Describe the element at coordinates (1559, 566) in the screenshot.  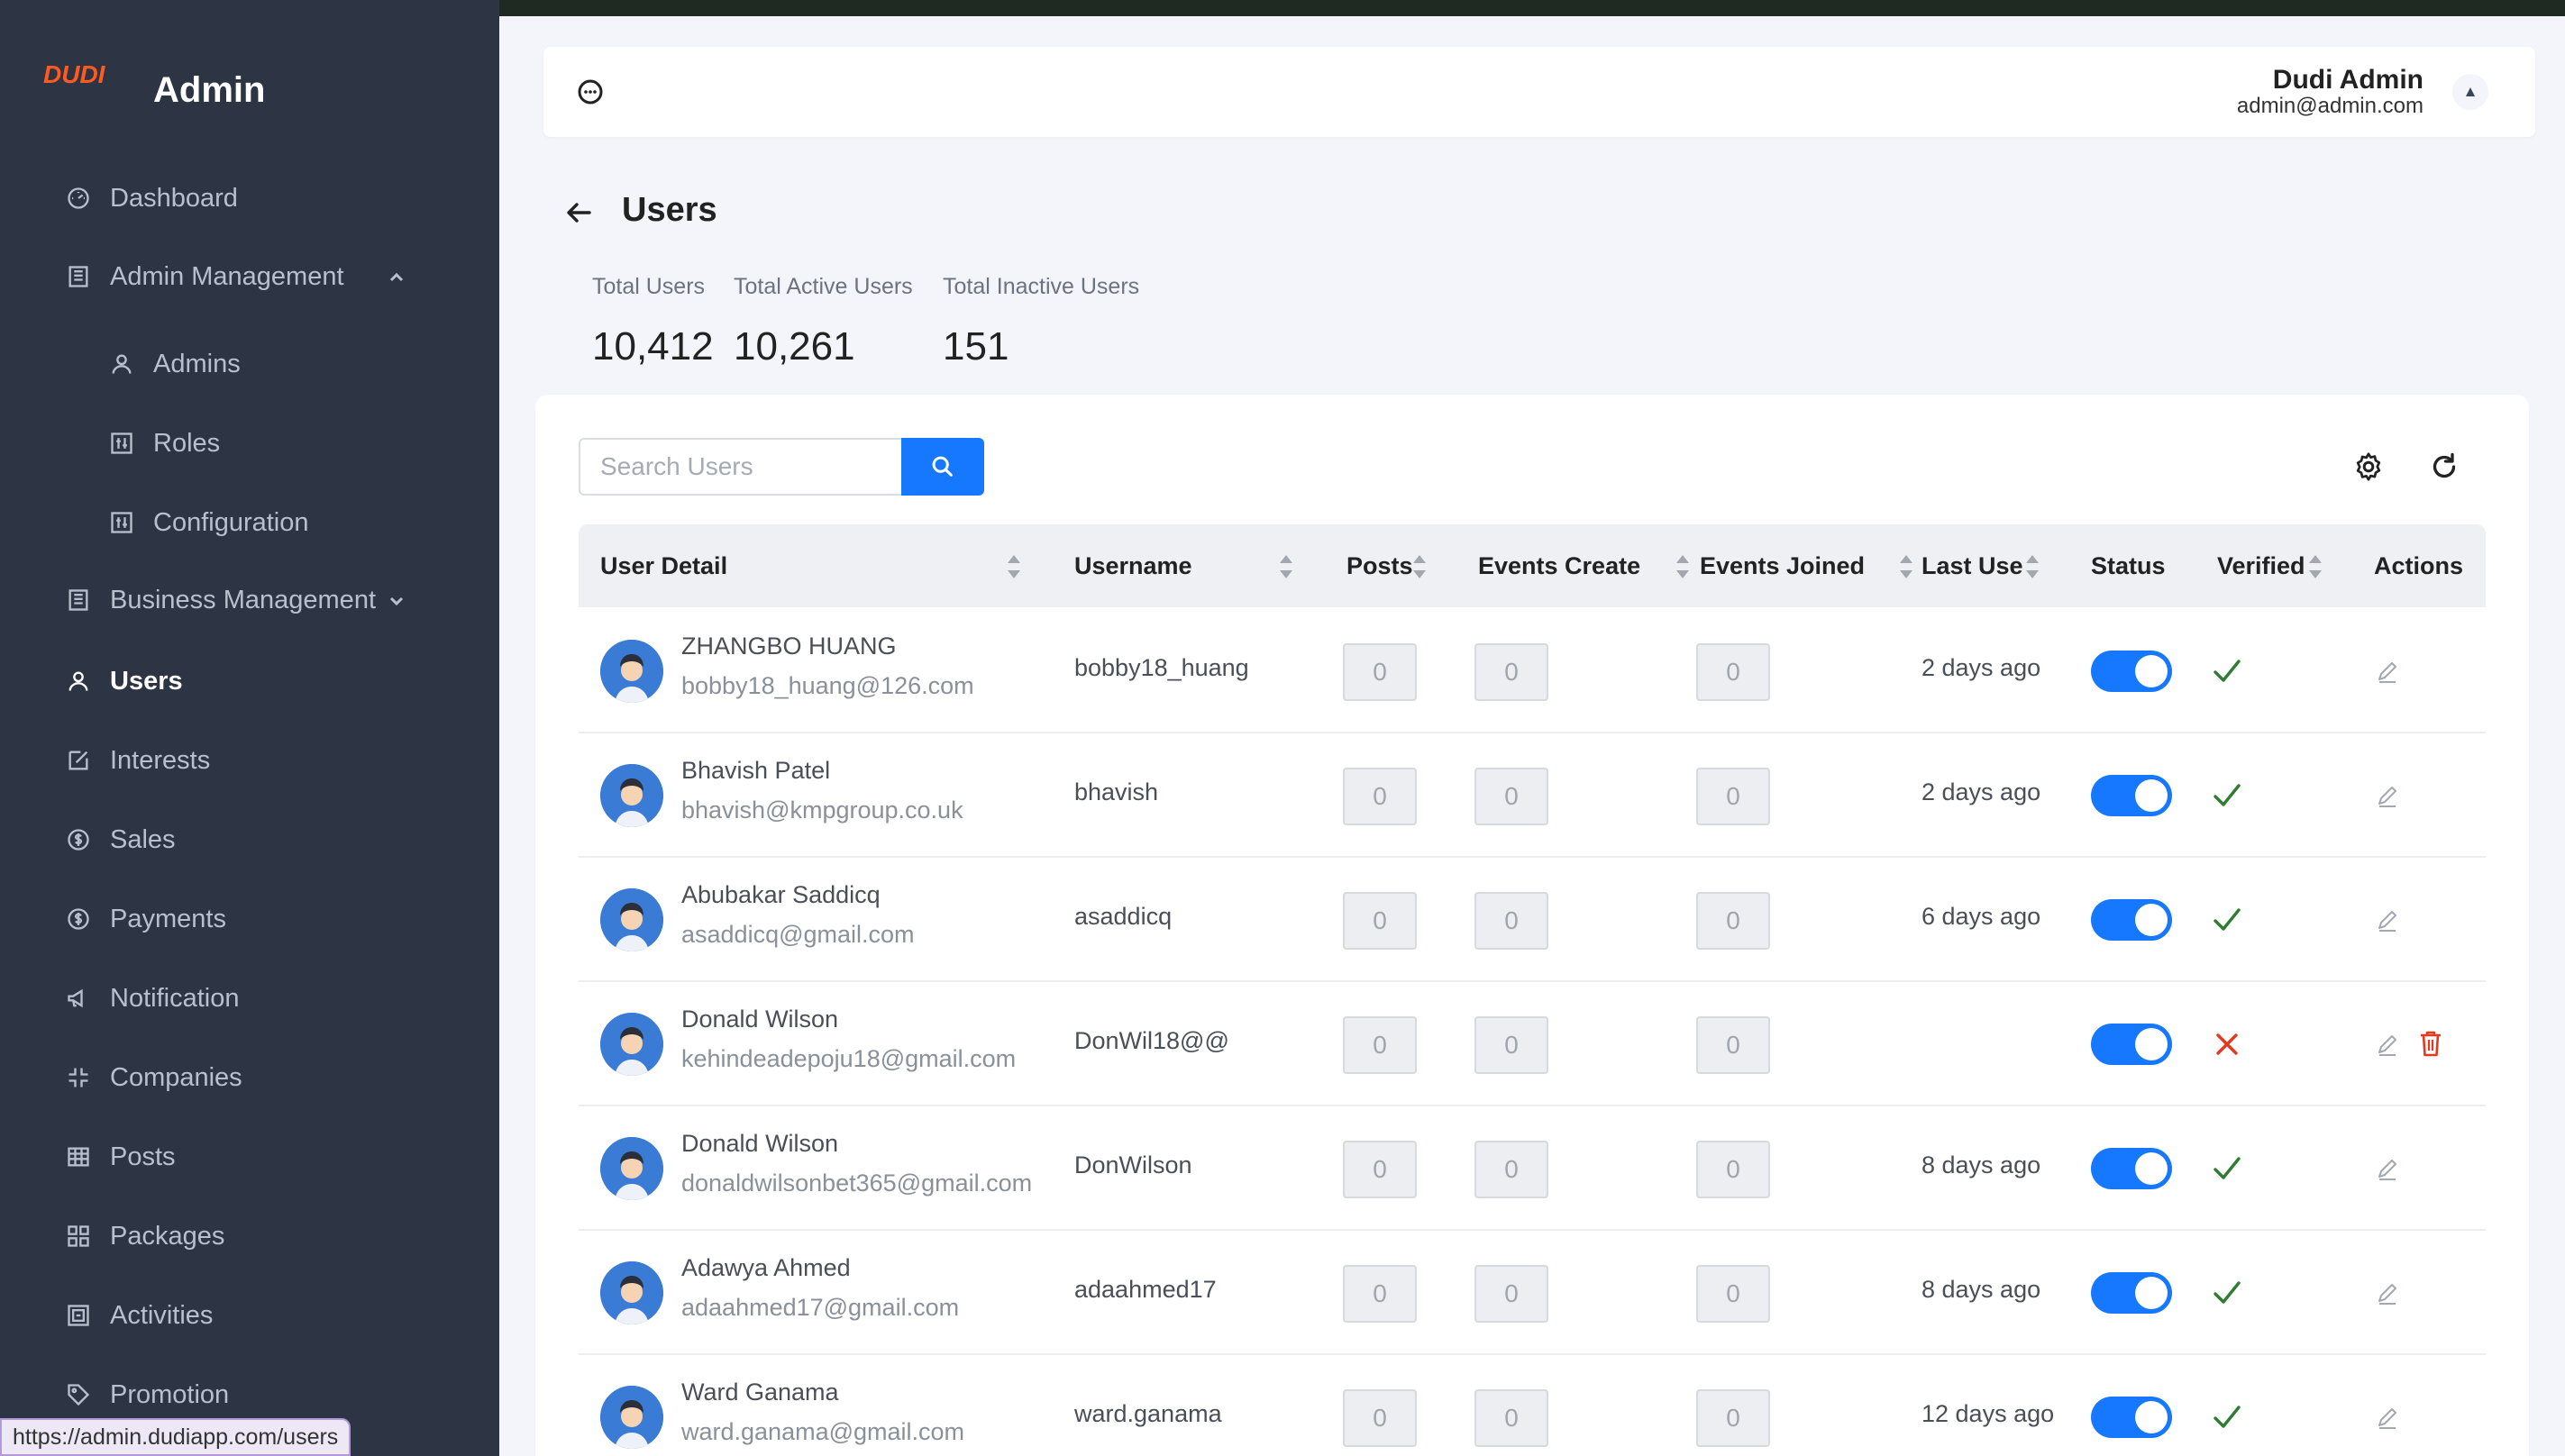
I see `column-header-events-create: Events Create` at that location.